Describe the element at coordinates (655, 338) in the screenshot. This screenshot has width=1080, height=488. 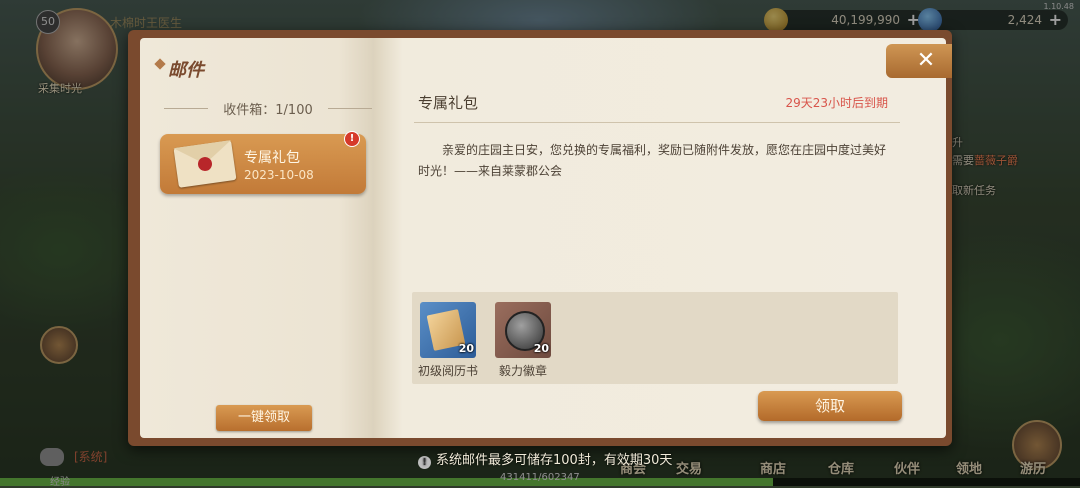
I see `attachments-area: 20 初级阅历书 20 毅力徽章` at that location.